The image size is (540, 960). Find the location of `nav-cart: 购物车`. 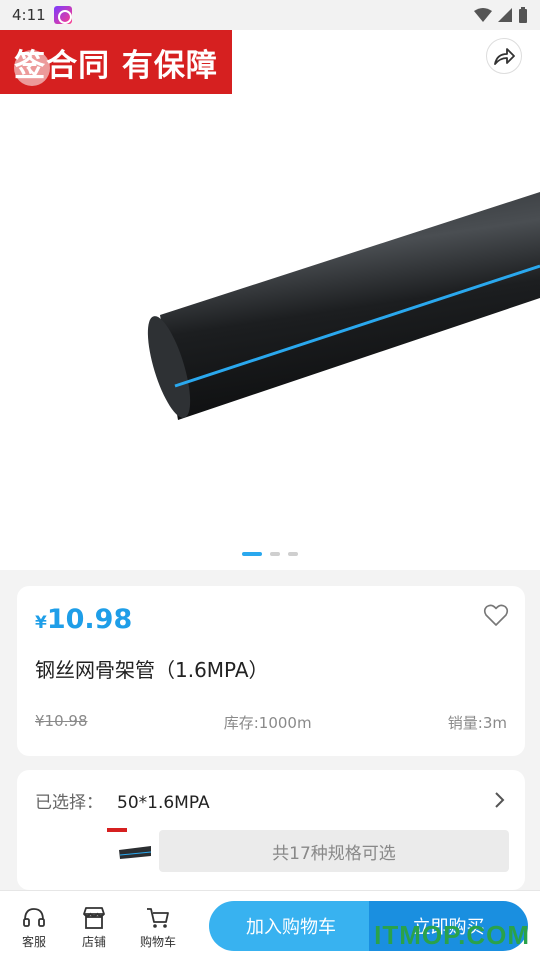

nav-cart: 购物车 is located at coordinates (158, 927).